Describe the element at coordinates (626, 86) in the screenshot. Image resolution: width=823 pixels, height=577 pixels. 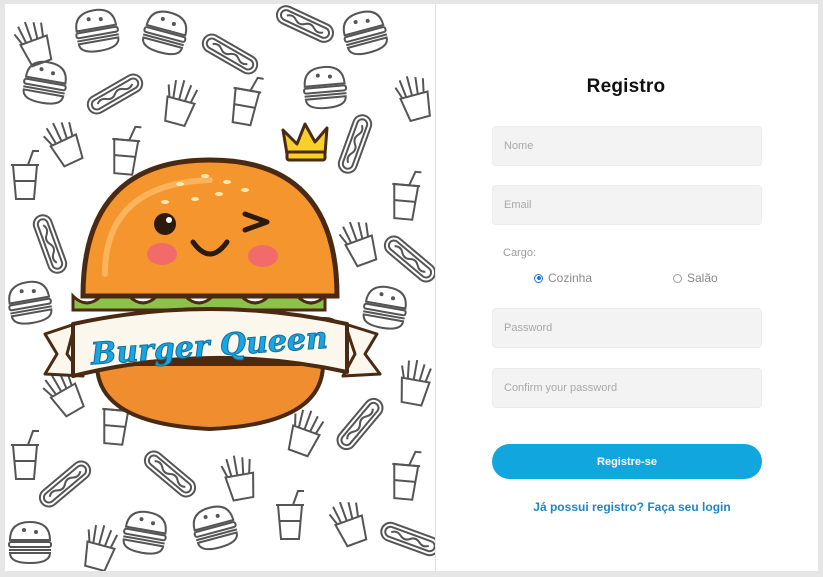
I see `page-title: Registro` at that location.